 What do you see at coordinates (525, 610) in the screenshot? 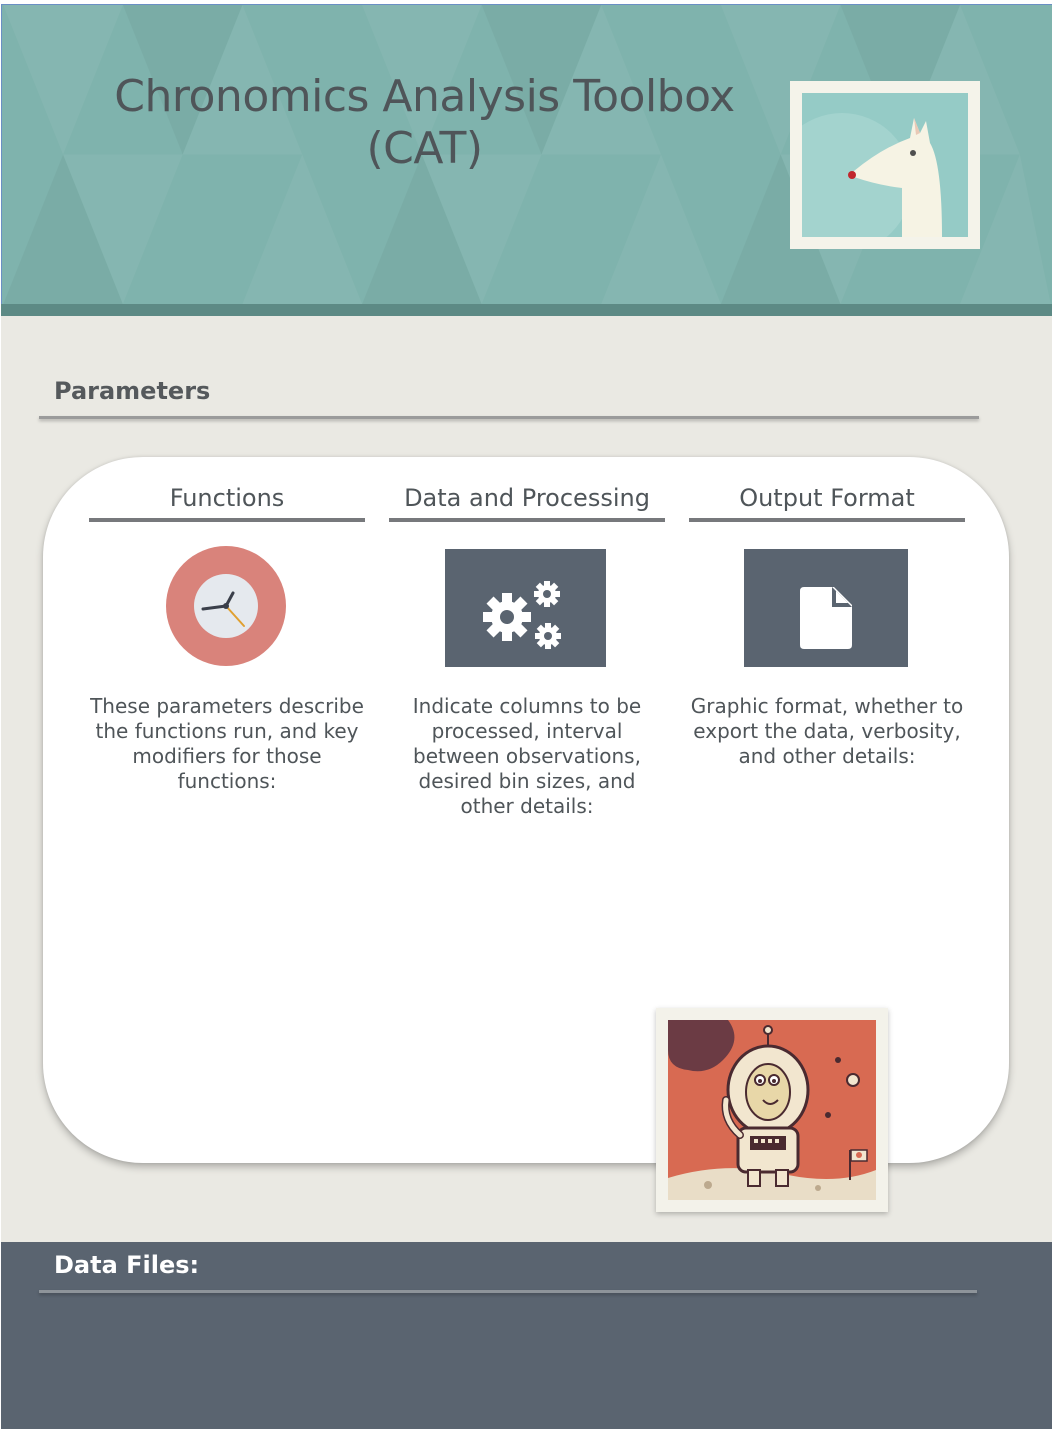
I see `gears-icon` at bounding box center [525, 610].